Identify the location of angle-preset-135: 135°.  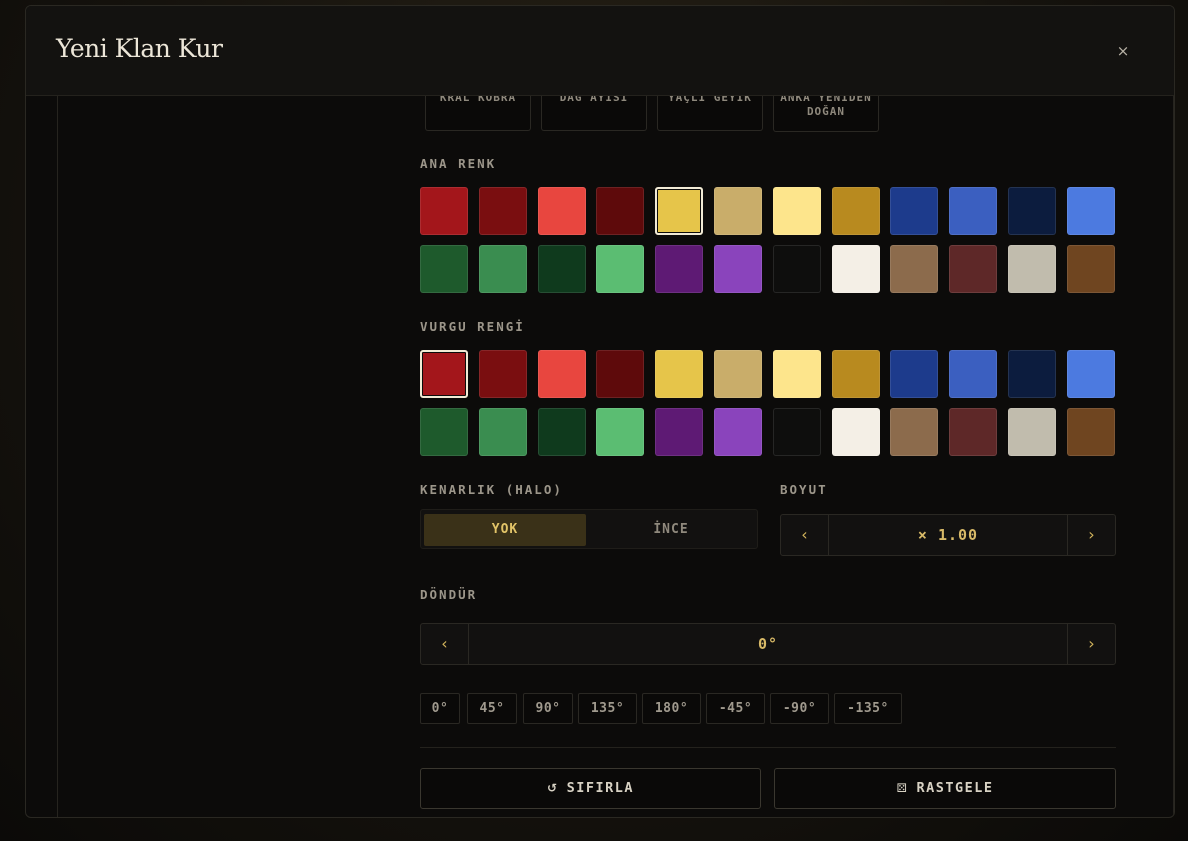
(607, 708).